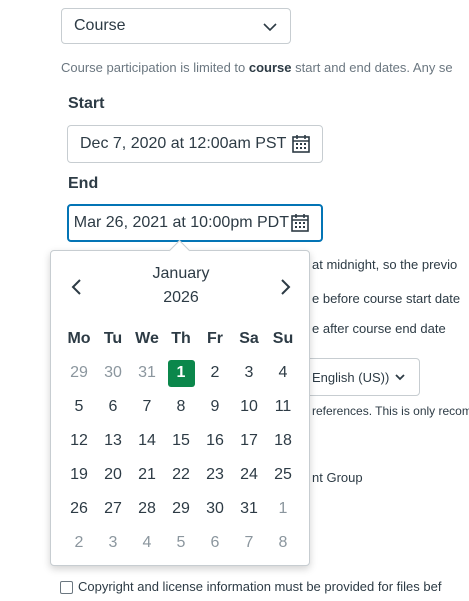  What do you see at coordinates (249, 407) in the screenshot?
I see `calendar-day: 10` at bounding box center [249, 407].